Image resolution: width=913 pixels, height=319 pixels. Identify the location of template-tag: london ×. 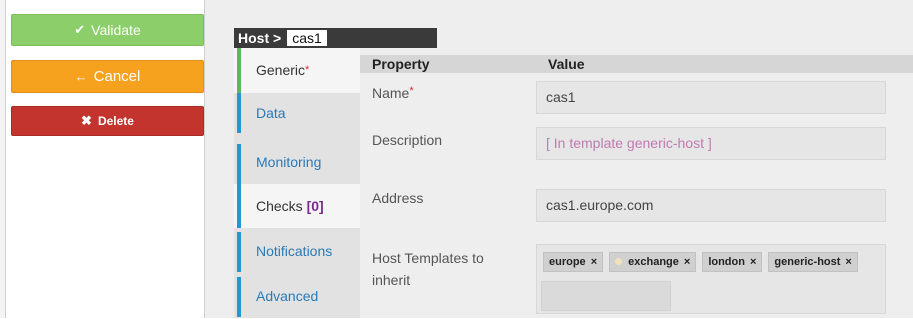
(732, 262).